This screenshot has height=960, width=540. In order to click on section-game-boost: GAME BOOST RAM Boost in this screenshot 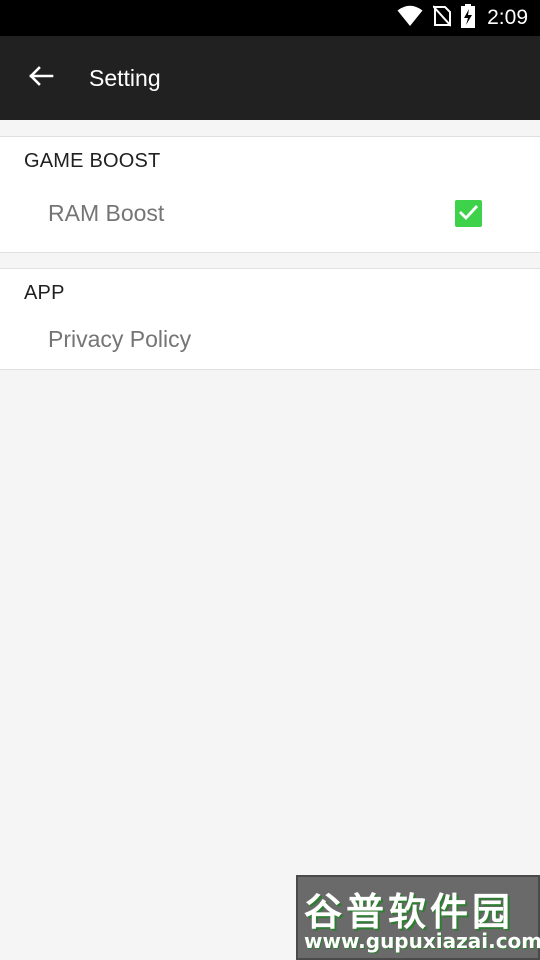, I will do `click(270, 194)`.